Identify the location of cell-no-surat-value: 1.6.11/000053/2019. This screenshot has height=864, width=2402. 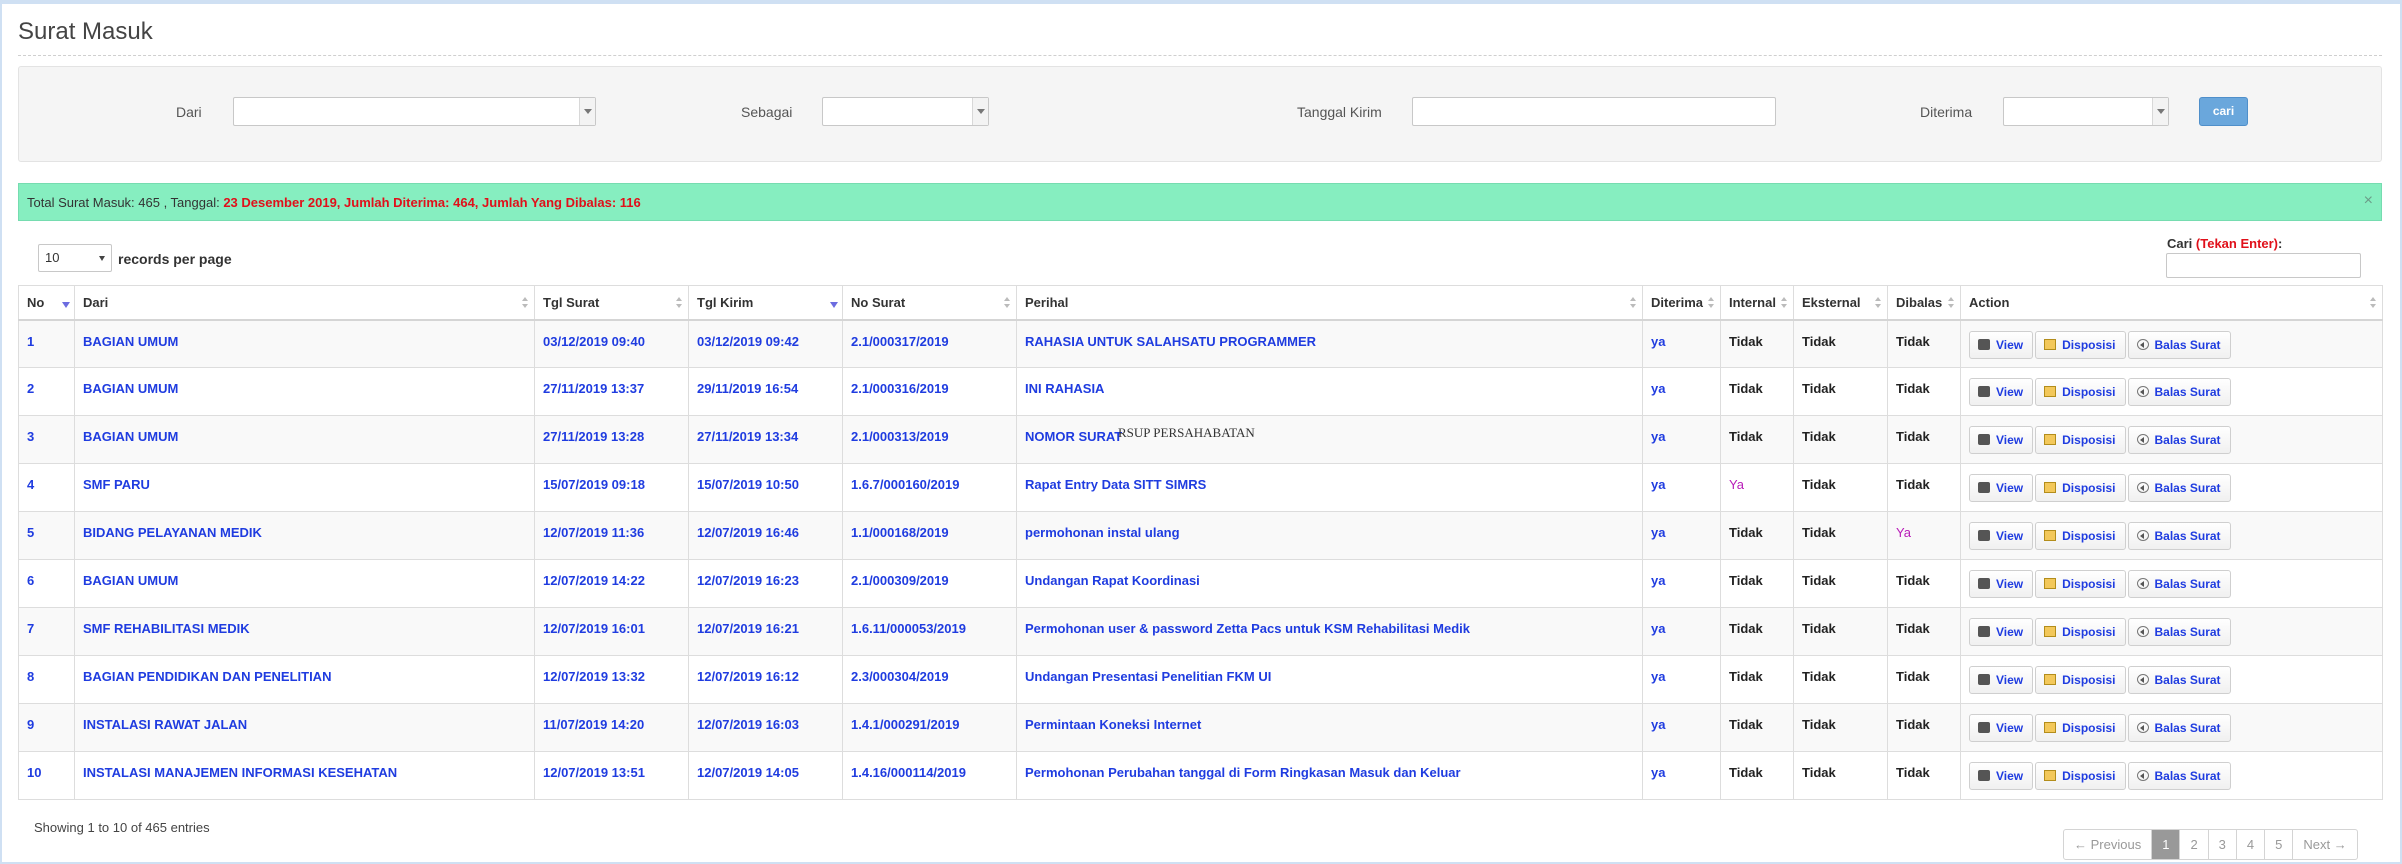
(908, 628).